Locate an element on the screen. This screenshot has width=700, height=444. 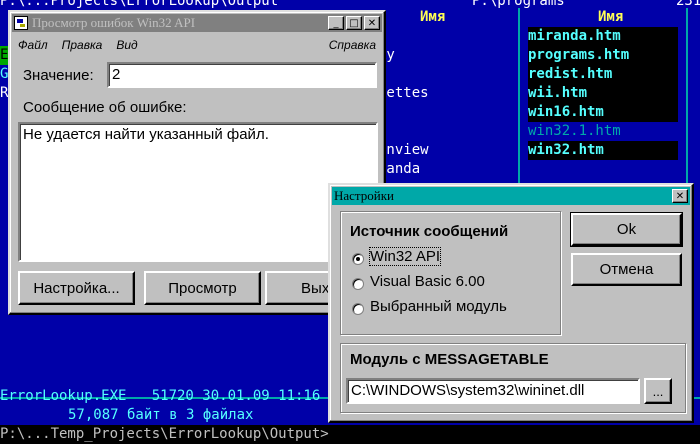
column-header-name-right: Имя is located at coordinates (611, 17).